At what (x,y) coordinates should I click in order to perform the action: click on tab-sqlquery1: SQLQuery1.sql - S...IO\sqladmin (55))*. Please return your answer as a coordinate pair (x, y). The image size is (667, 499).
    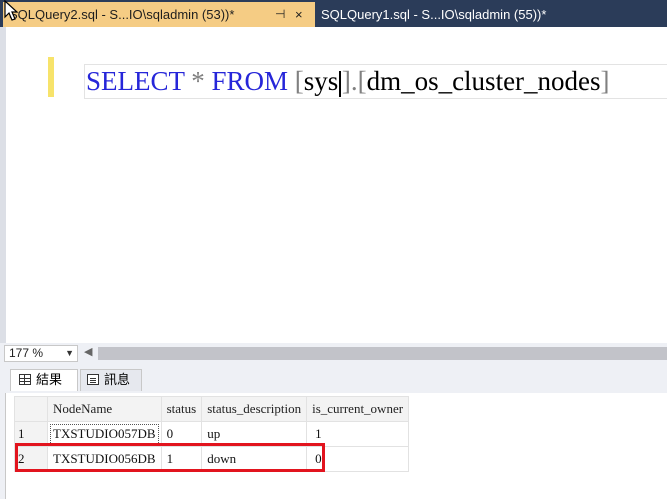
    Looking at the image, I should click on (465, 14).